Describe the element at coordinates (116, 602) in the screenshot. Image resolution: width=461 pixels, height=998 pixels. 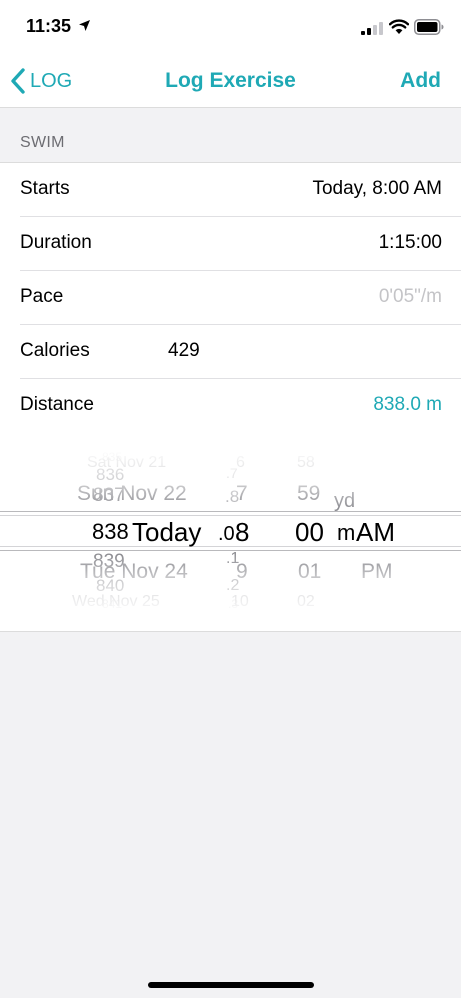
I see `date-option: Wed Nov 25` at that location.